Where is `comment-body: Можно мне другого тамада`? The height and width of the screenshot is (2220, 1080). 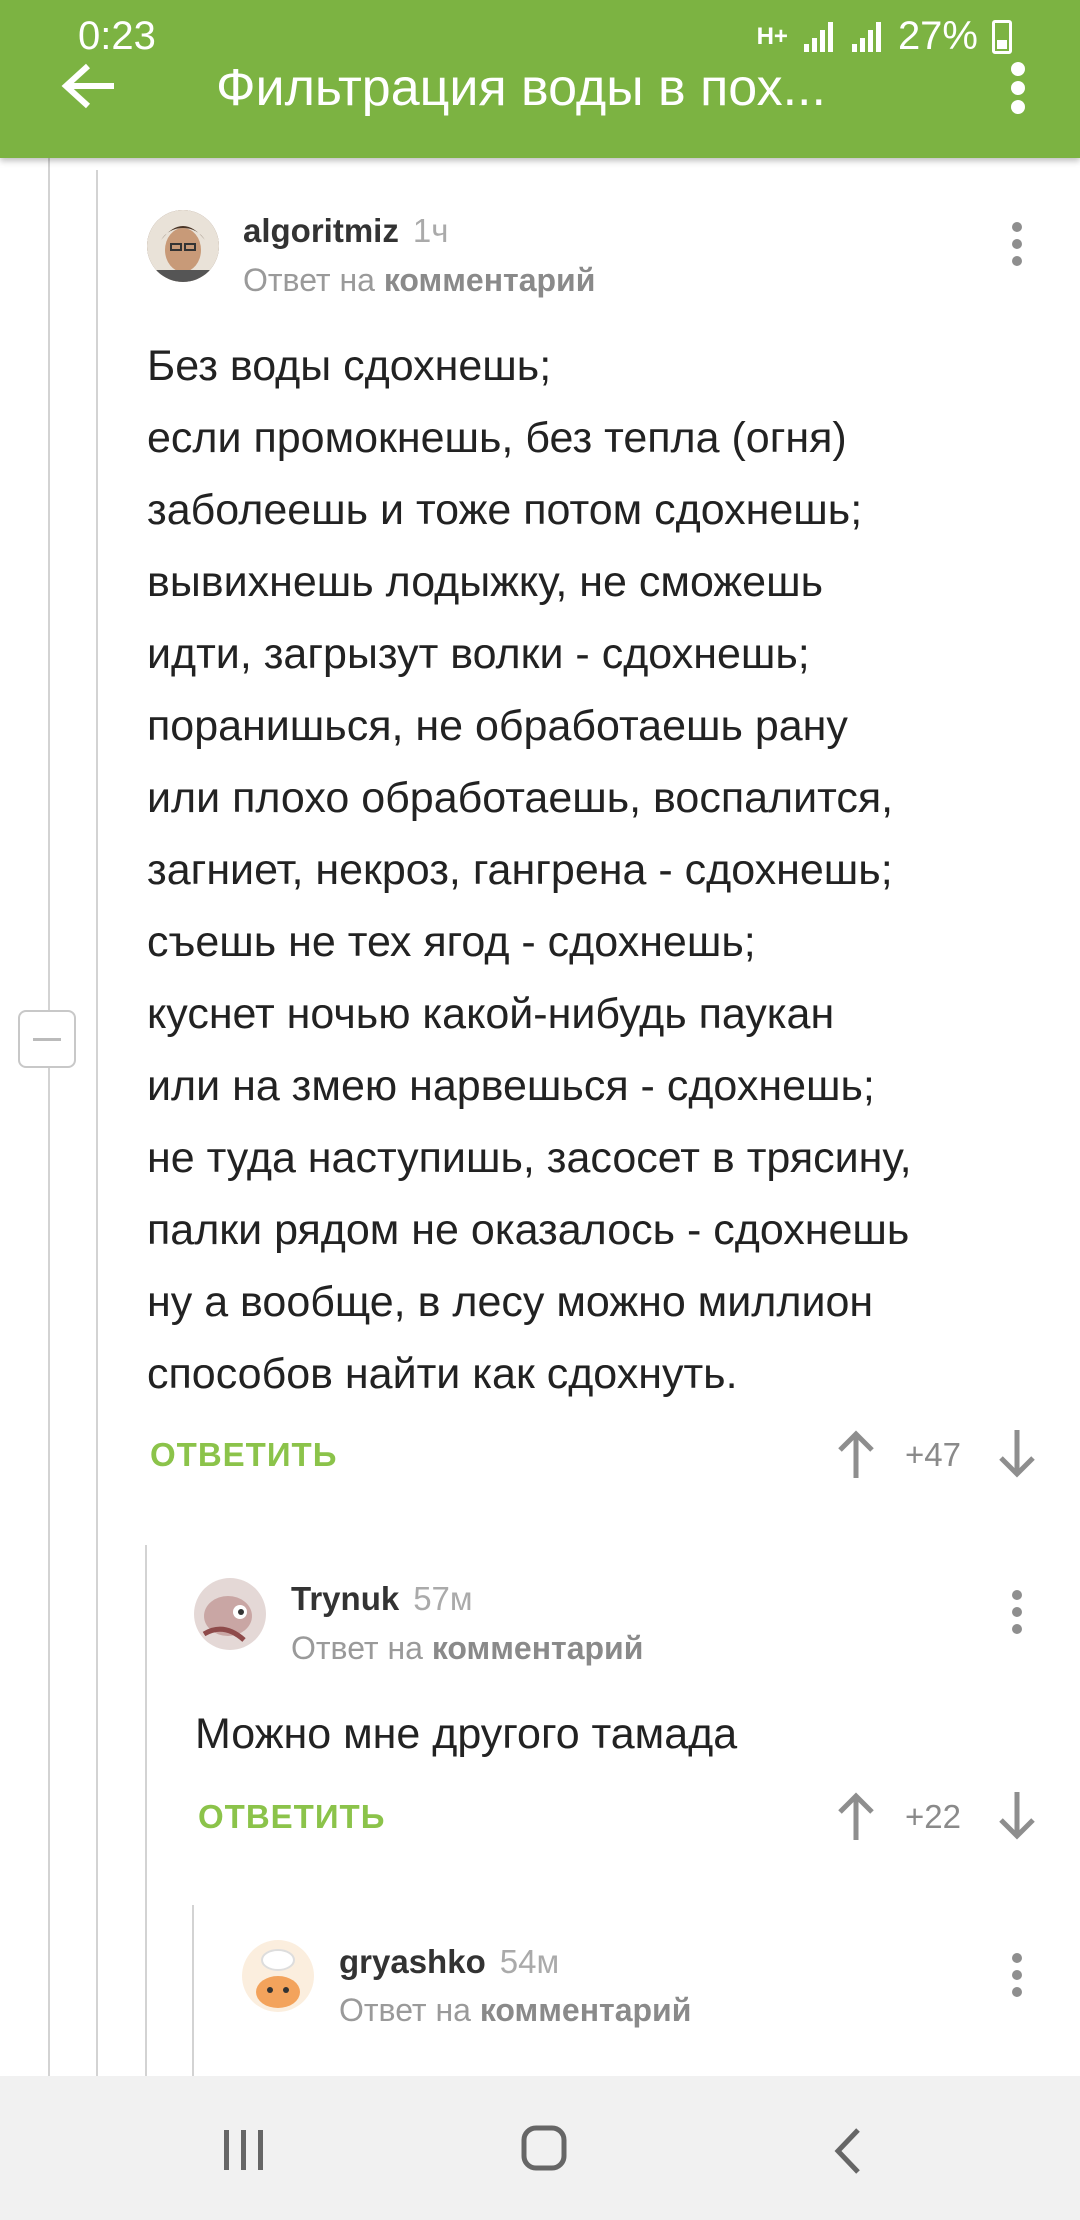
comment-body: Можно мне другого тамада is located at coordinates (466, 1734).